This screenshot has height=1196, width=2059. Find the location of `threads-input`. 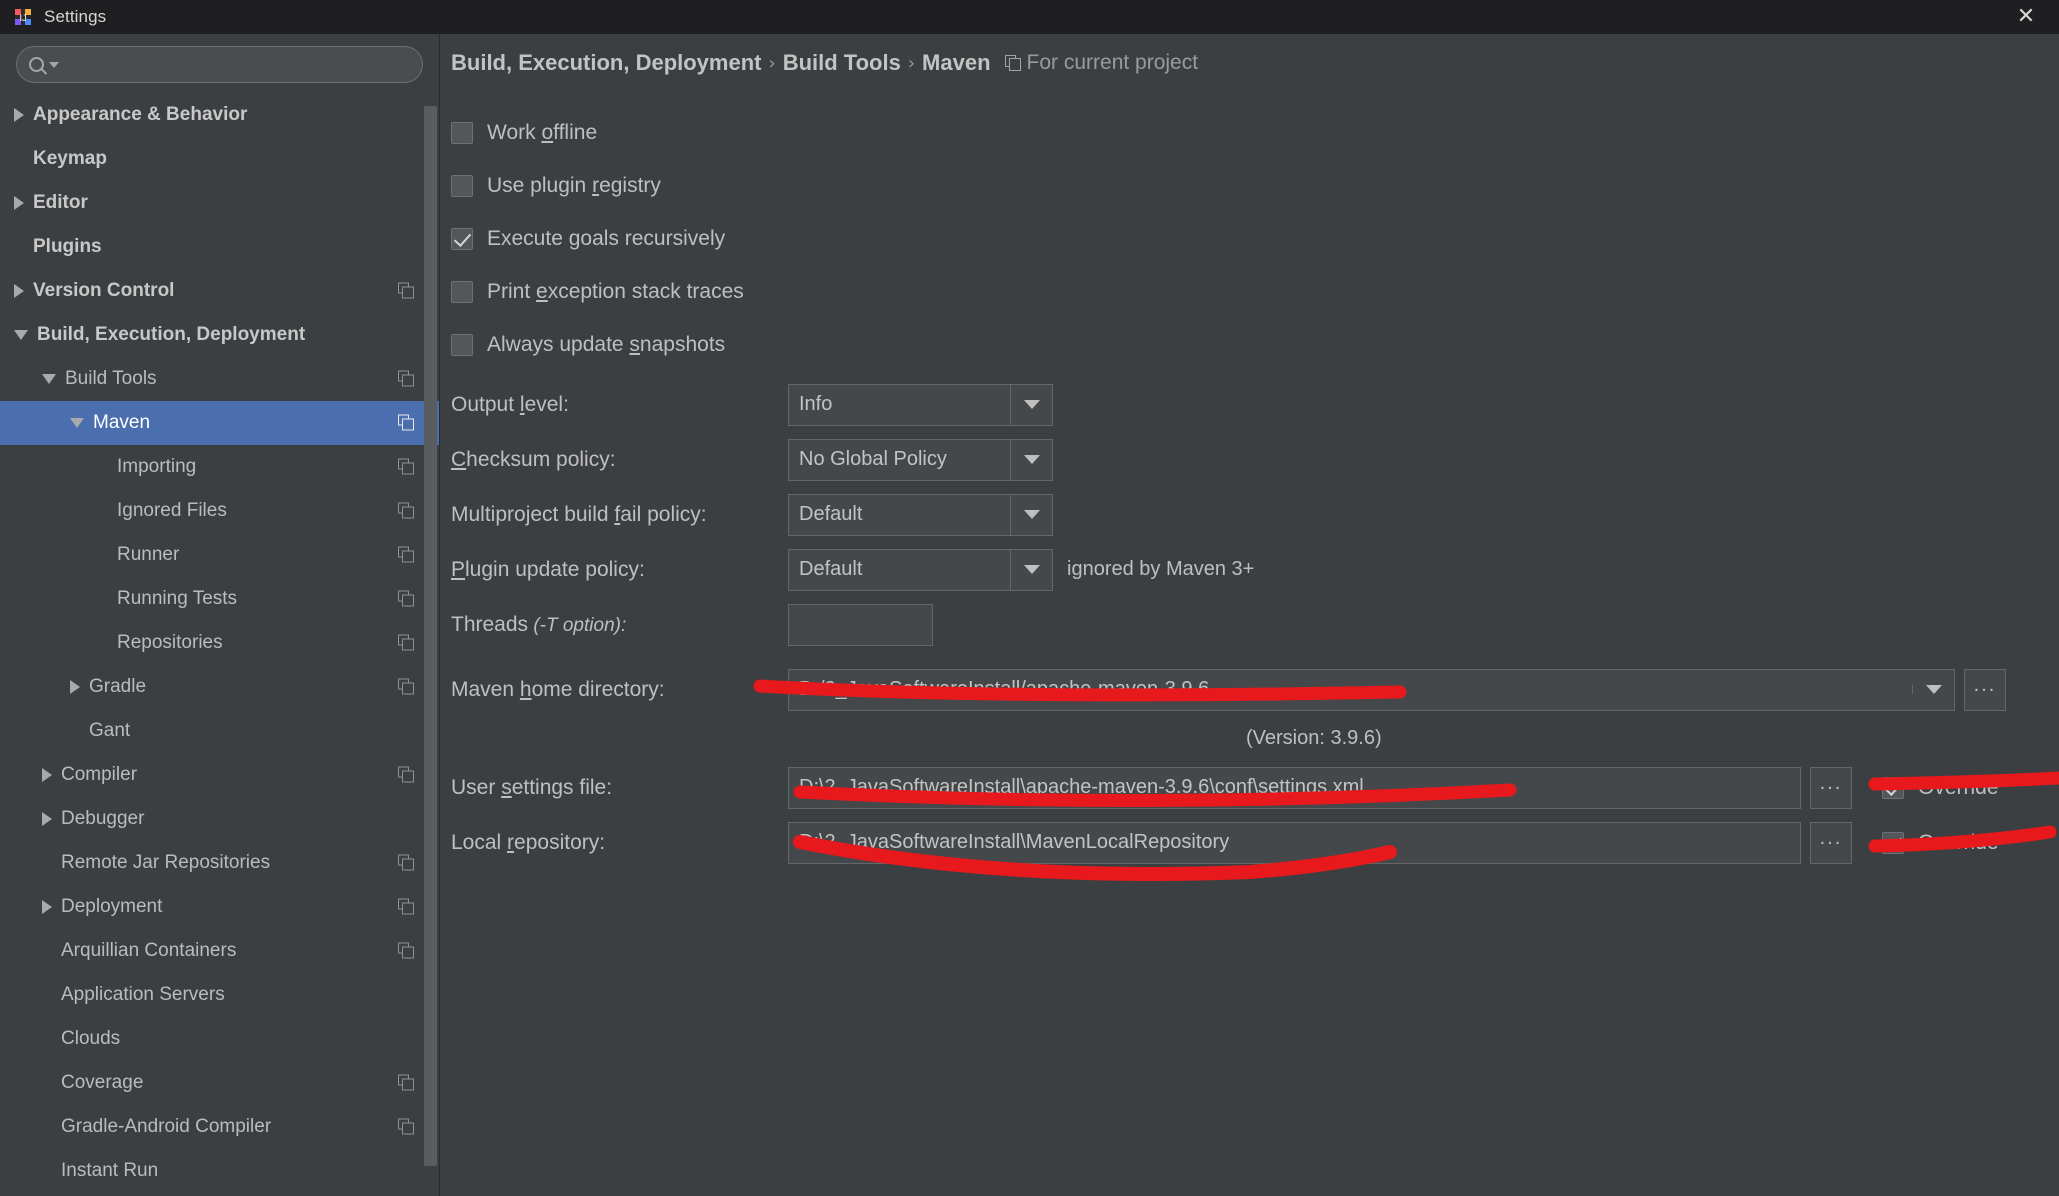

threads-input is located at coordinates (860, 624).